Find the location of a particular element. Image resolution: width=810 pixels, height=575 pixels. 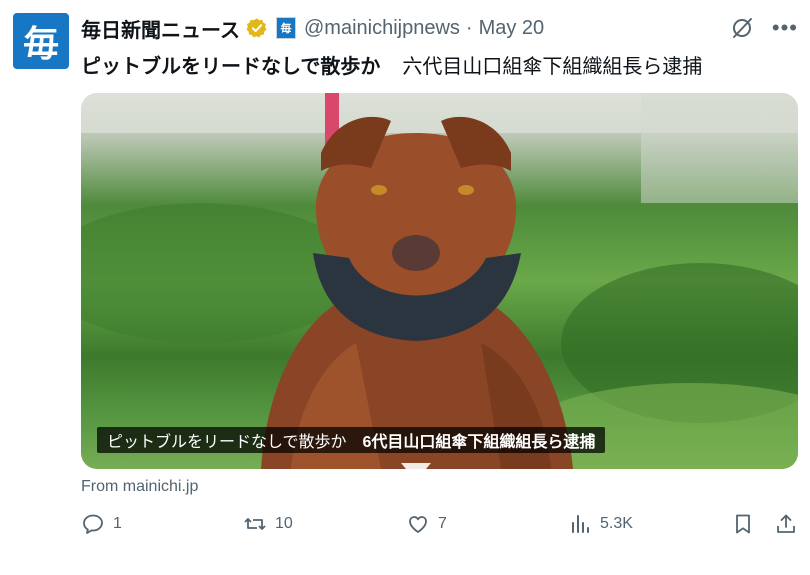

avatar-glyph: 毎 is located at coordinates (40, 44).